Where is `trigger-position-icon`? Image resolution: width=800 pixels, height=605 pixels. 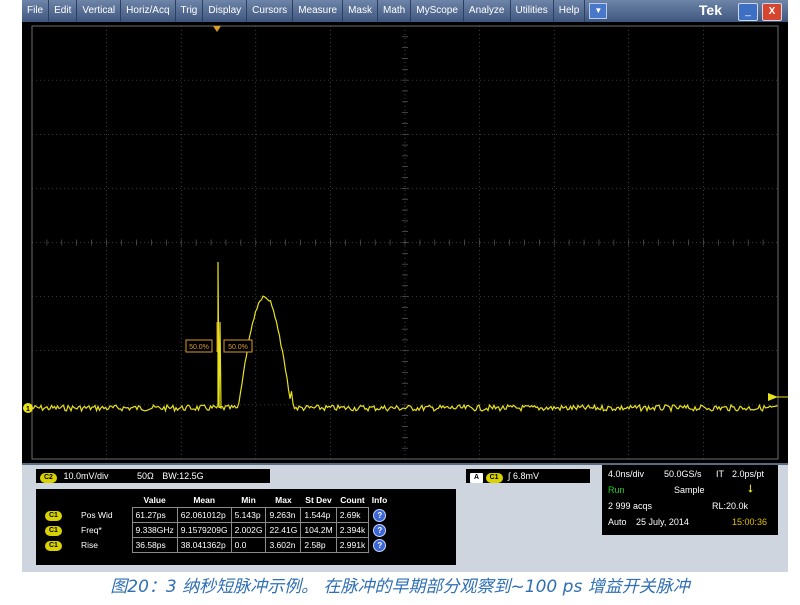
trigger-position-icon is located at coordinates (217, 29).